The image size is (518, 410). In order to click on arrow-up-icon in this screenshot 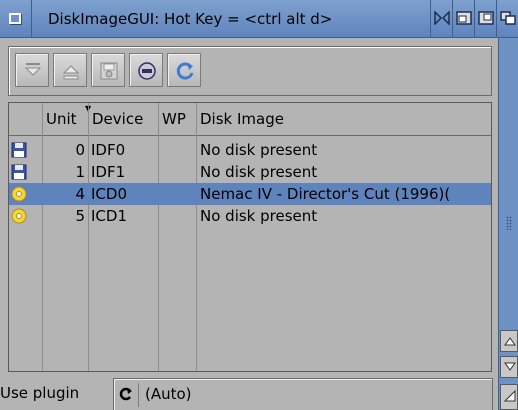, I will do `click(510, 341)`.